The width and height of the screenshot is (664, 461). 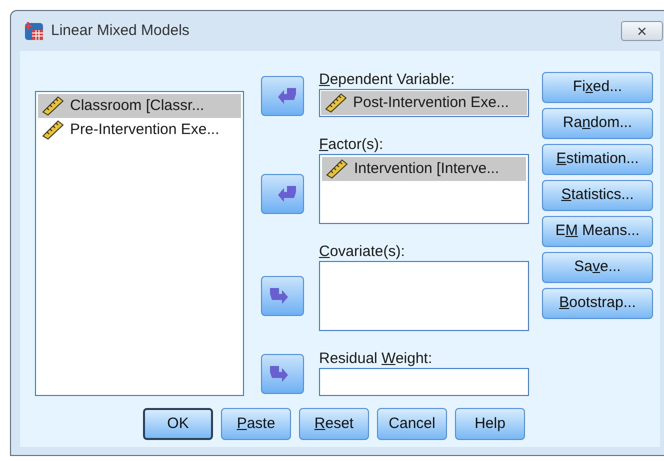 I want to click on dialog-button: Reset, so click(x=334, y=424).